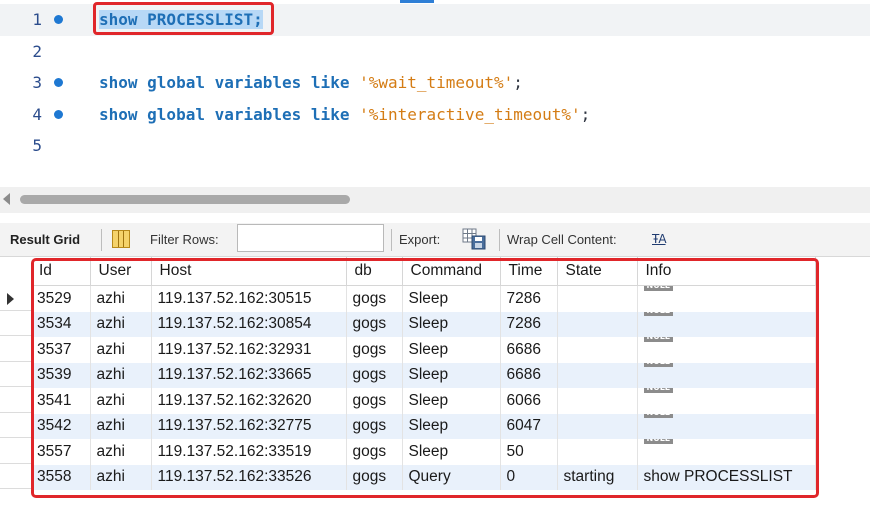  I want to click on column-header-time: Time, so click(529, 271).